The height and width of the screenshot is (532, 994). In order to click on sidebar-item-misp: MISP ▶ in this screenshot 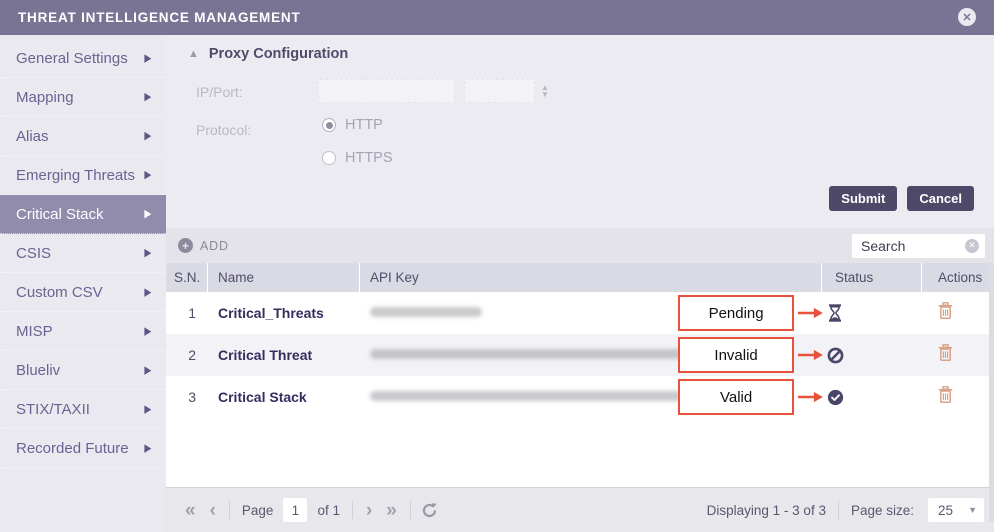, I will do `click(83, 331)`.